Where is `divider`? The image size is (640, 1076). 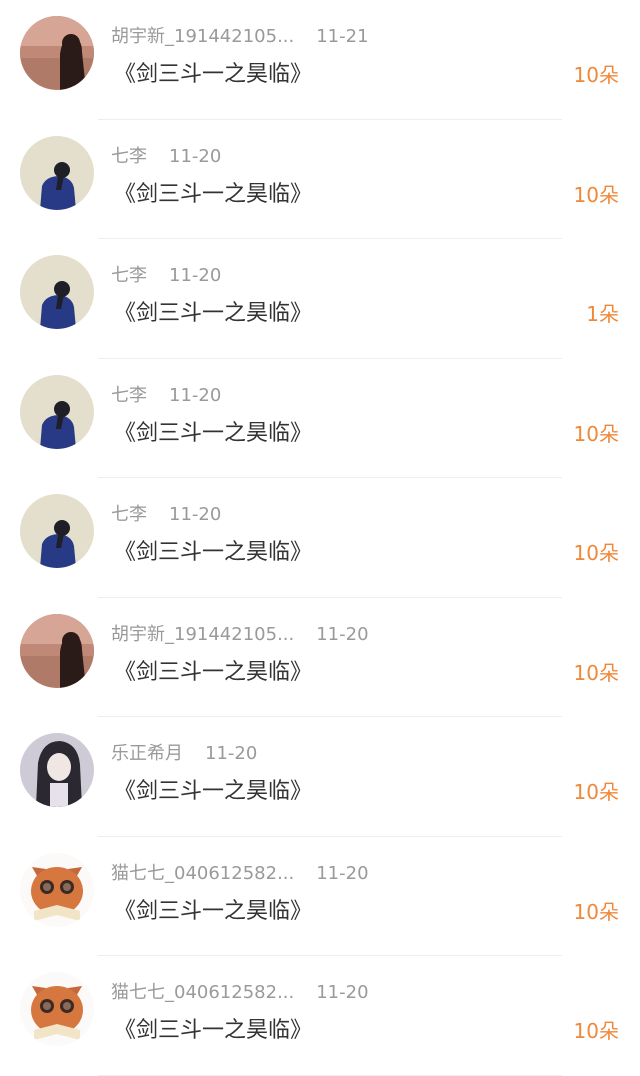
divider is located at coordinates (330, 1075).